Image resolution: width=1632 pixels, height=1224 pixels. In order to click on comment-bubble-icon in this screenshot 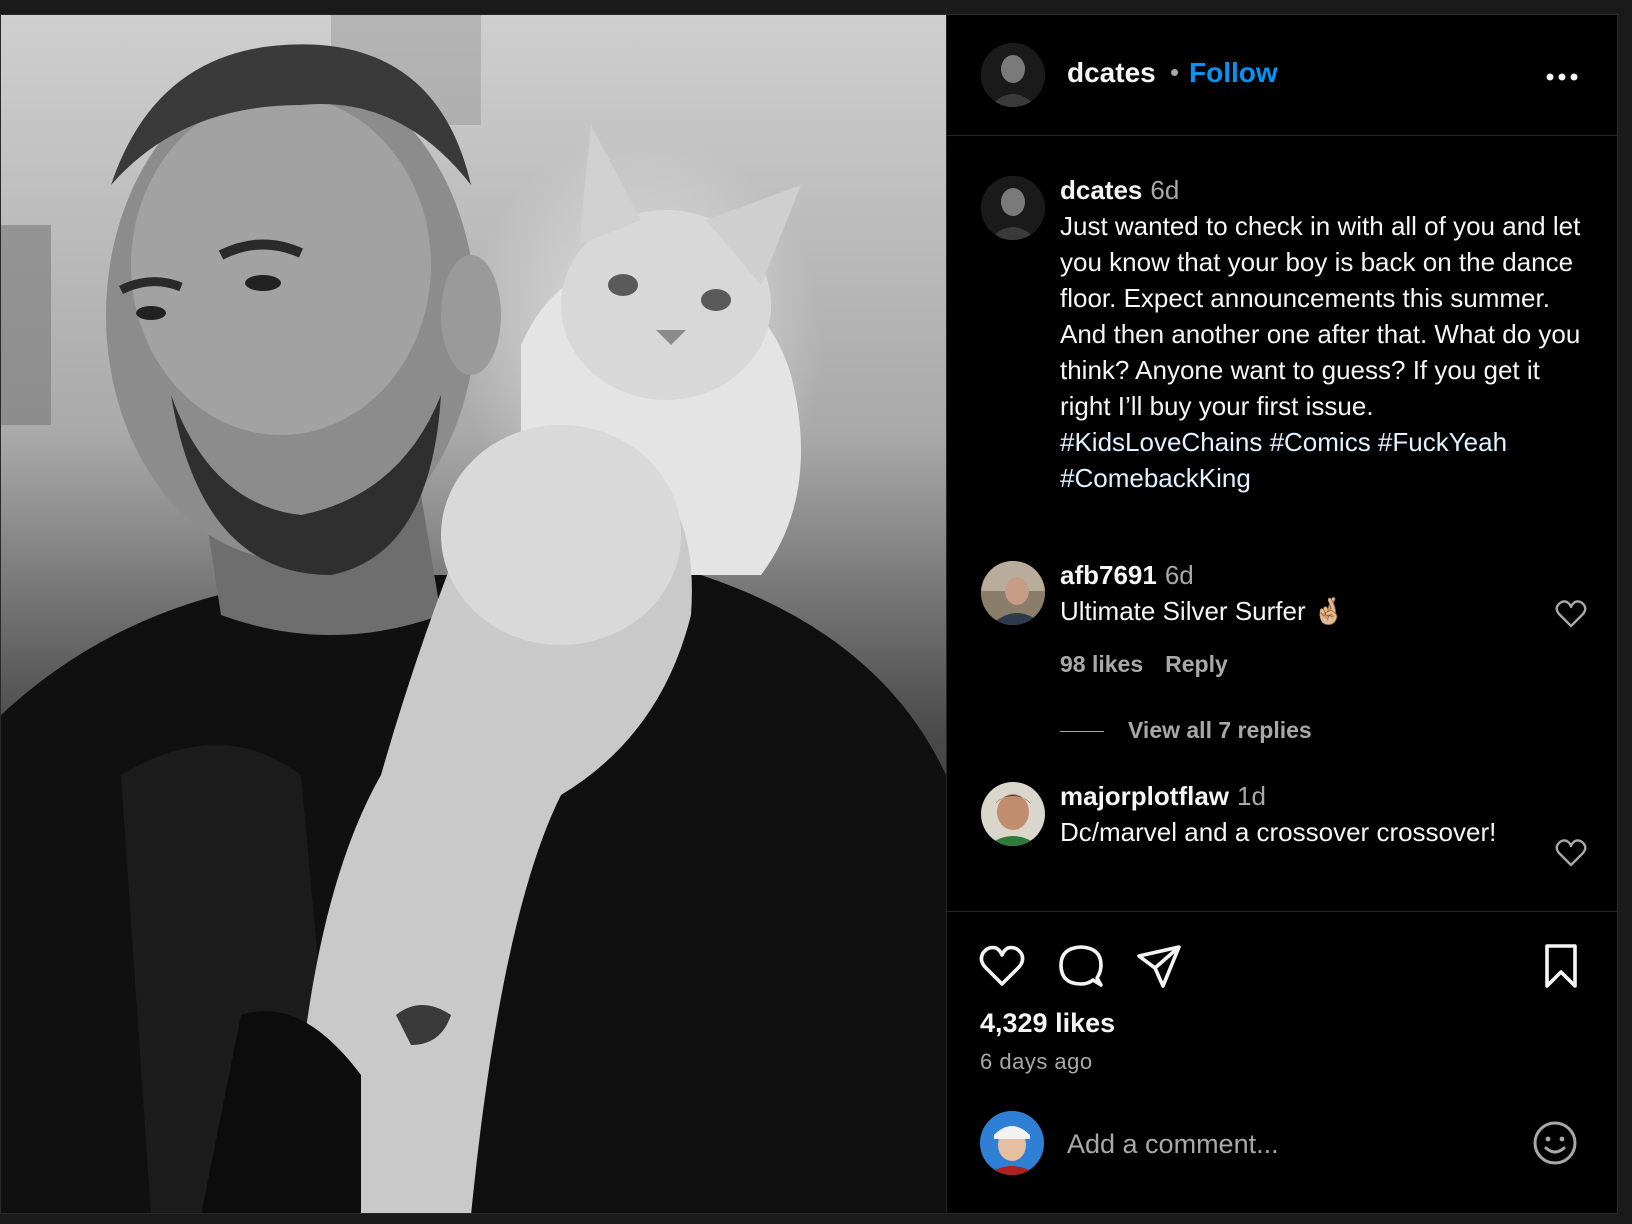, I will do `click(1081, 966)`.